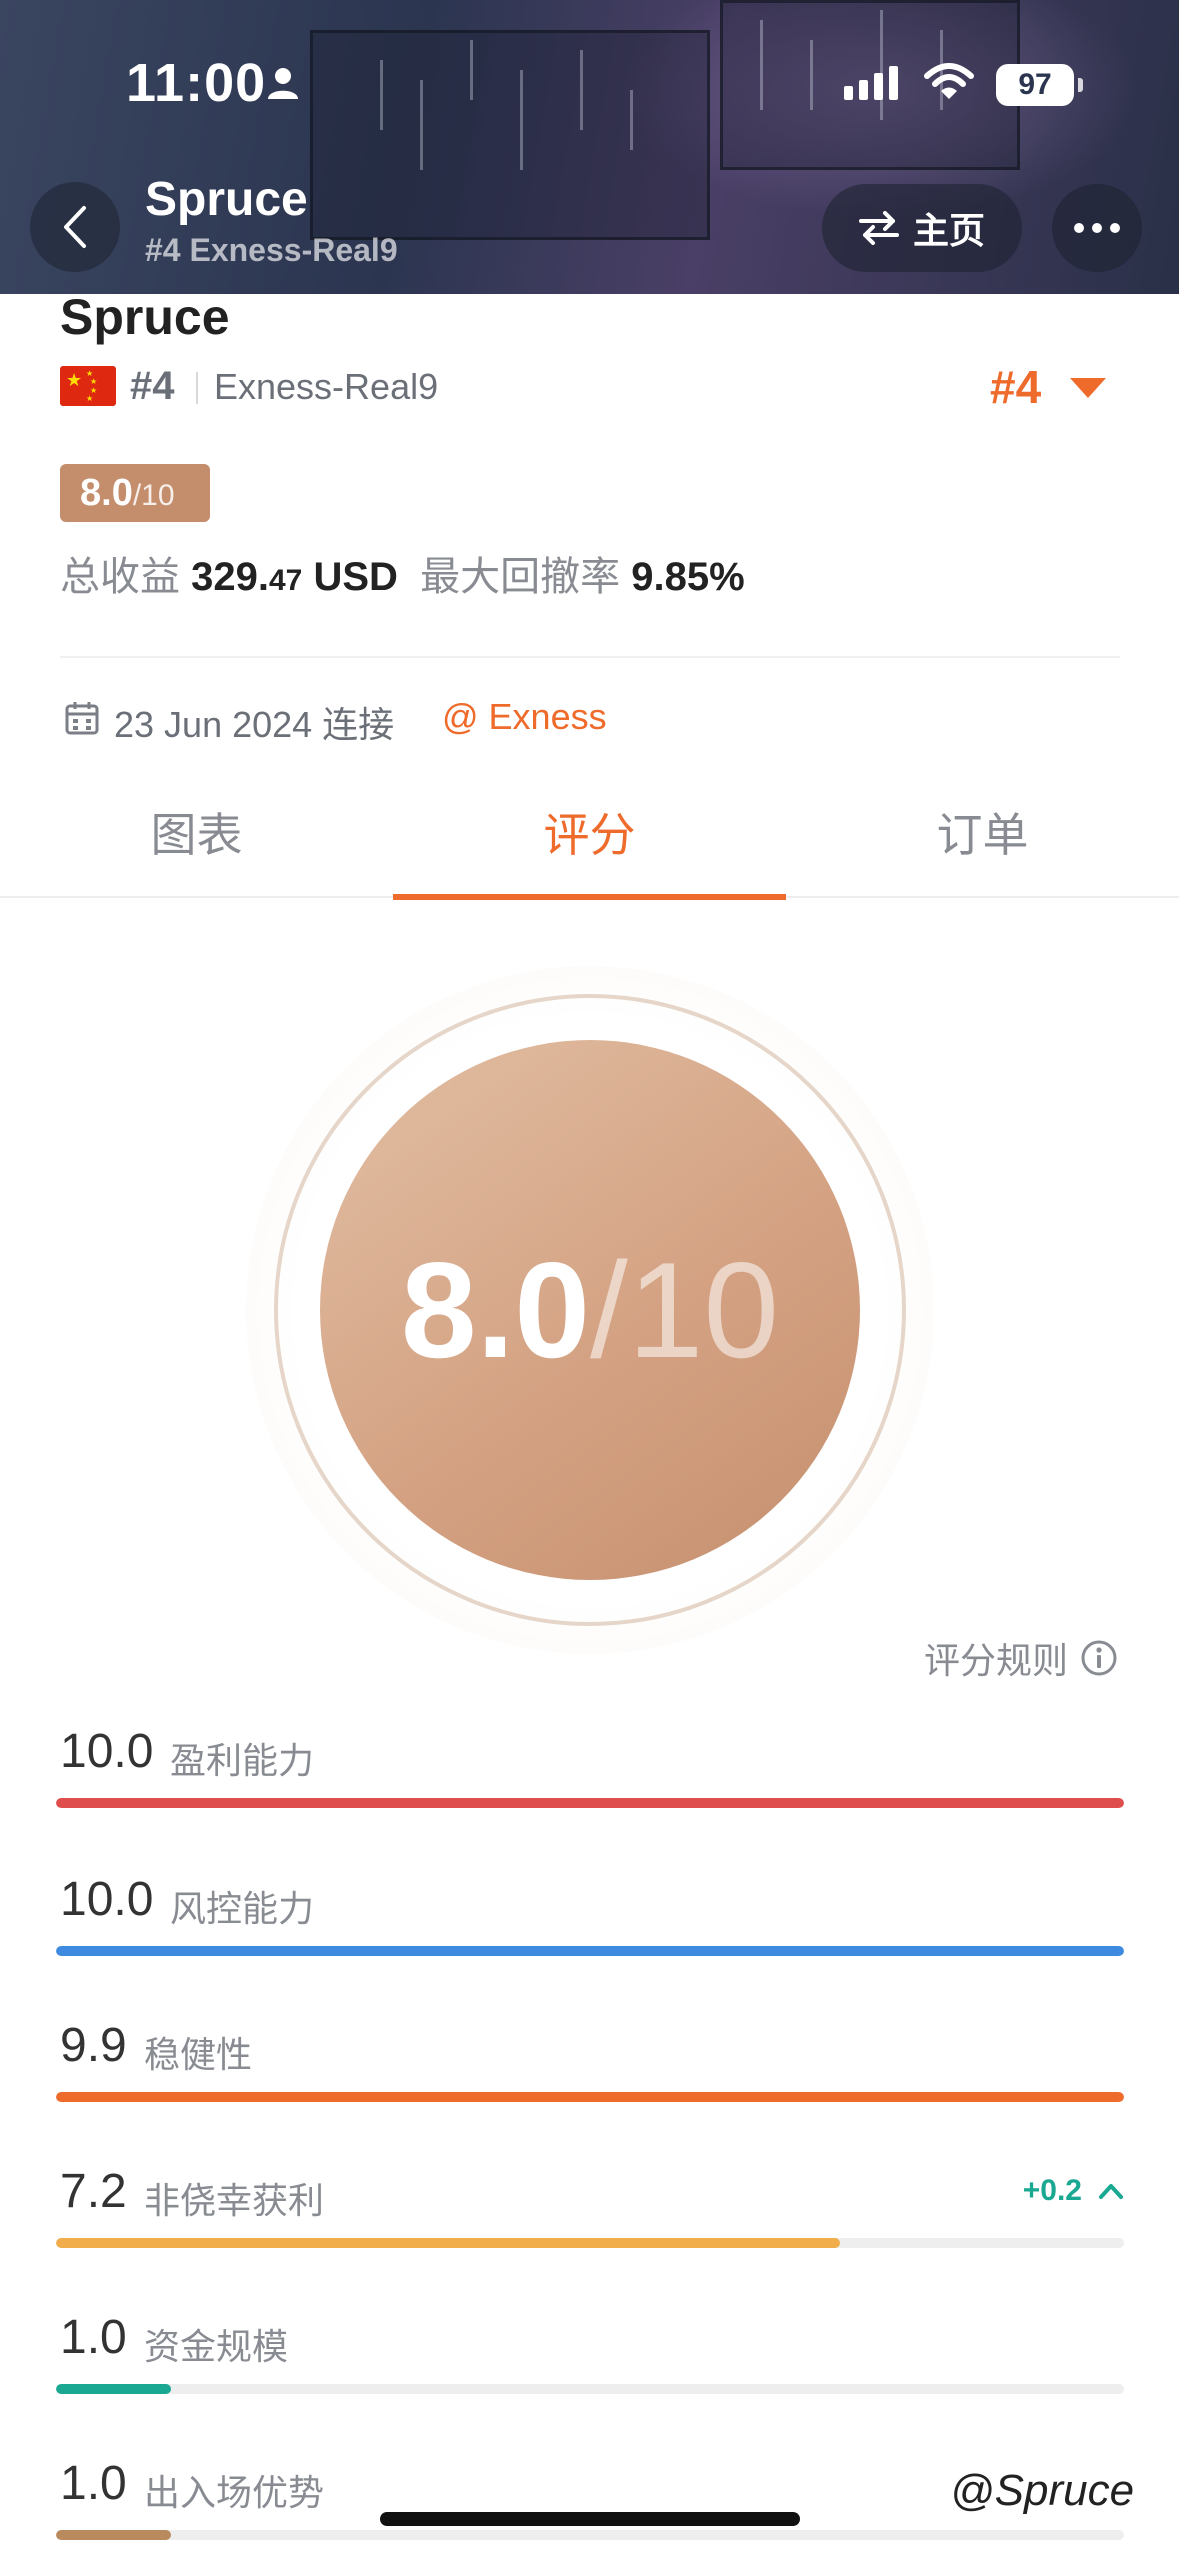 This screenshot has width=1179, height=2556. Describe the element at coordinates (326, 386) in the screenshot. I see `account-name: Exness-Real9` at that location.